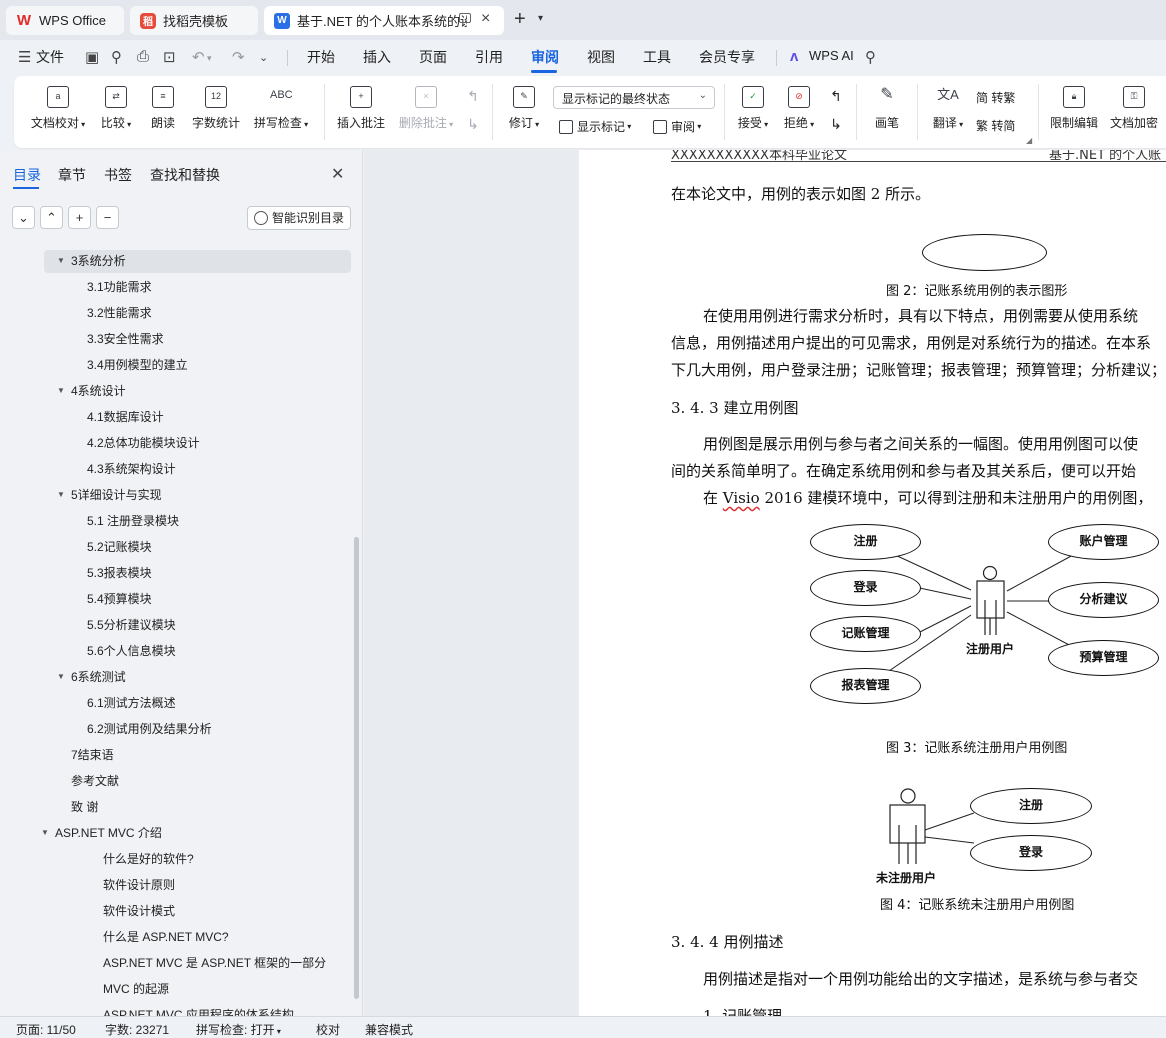  Describe the element at coordinates (175, 261) in the screenshot. I see `toc-item: ▼ 3系统分析` at that location.